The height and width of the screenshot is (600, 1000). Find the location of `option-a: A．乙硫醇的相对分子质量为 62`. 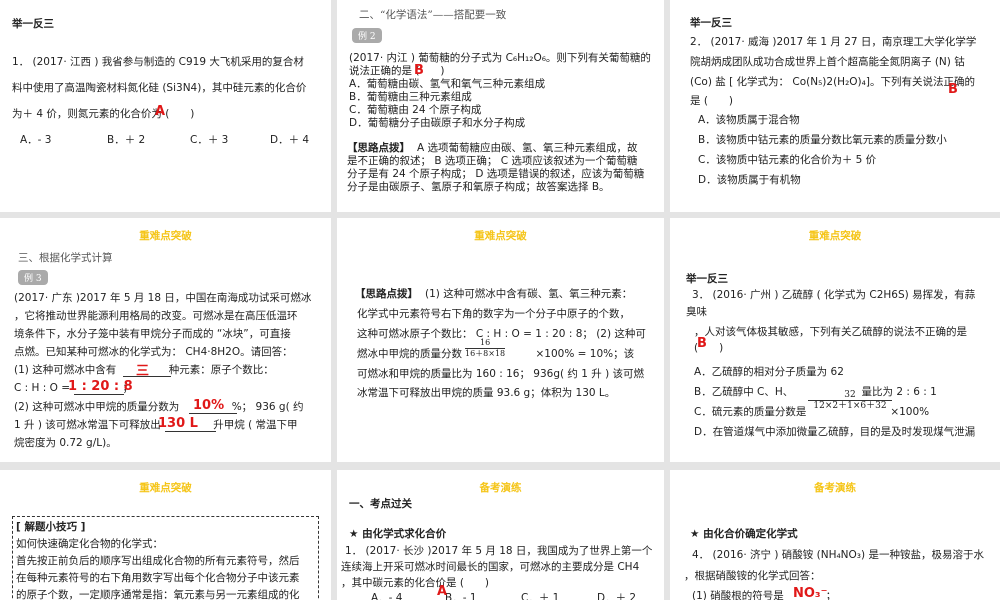

option-a: A．乙硫醇的相对分子质量为 62 is located at coordinates (769, 372).